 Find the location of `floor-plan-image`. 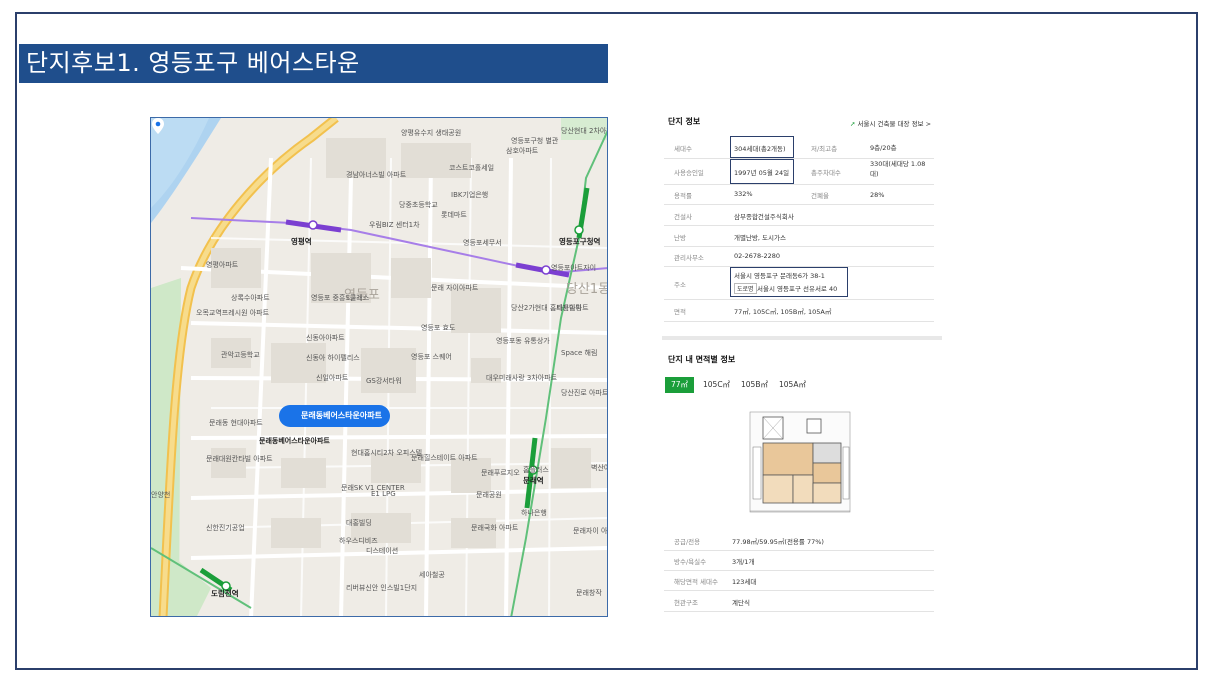

floor-plan-image is located at coordinates (800, 462).